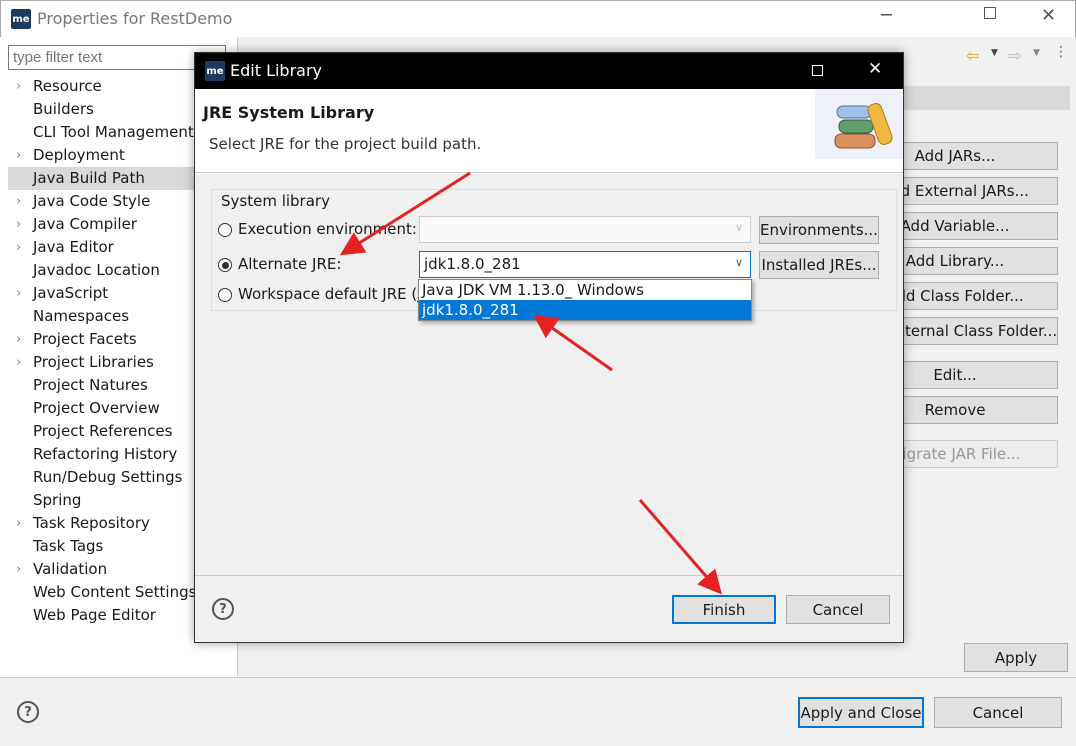 This screenshot has width=1076, height=746. I want to click on jre-dropdown-list: Java JDK VM 1.13.0_ Windows jdk1.8.0_281, so click(585, 300).